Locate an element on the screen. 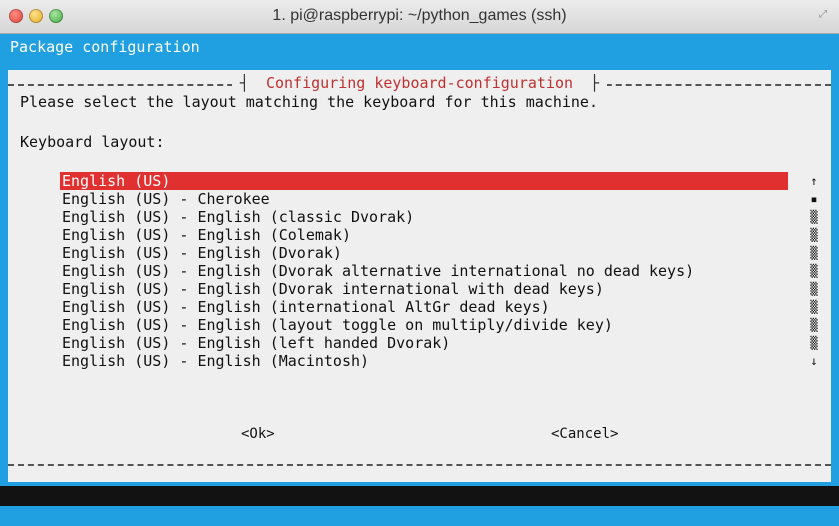  fullscreen-icon: ⤢ is located at coordinates (825, 15).